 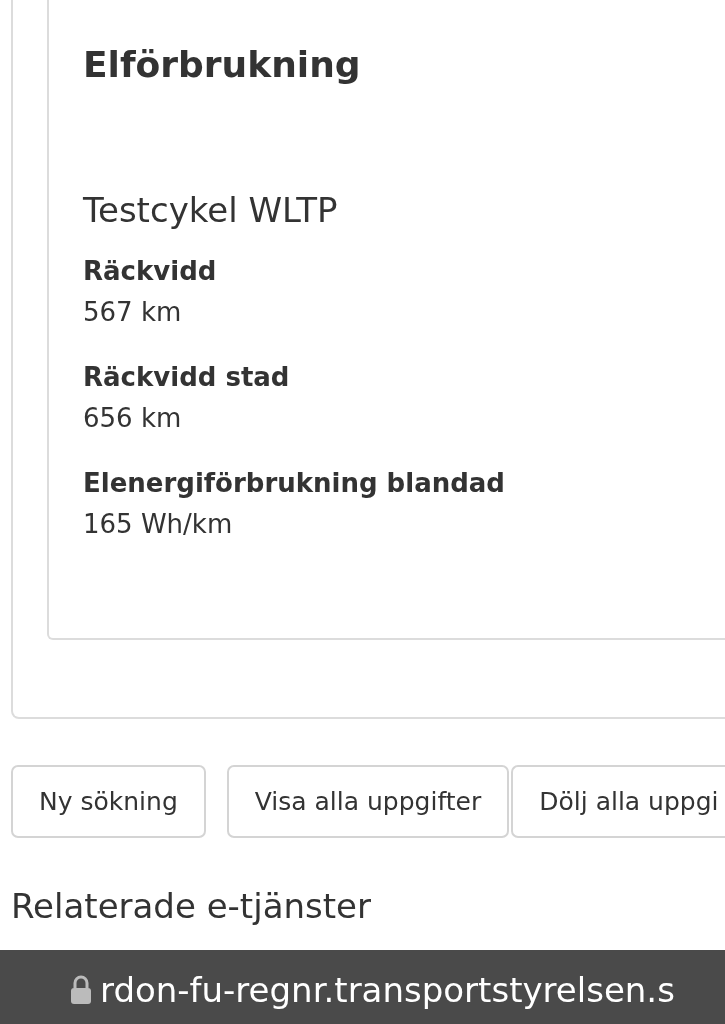 I want to click on field-label: Räckvidd stad, so click(x=186, y=377).